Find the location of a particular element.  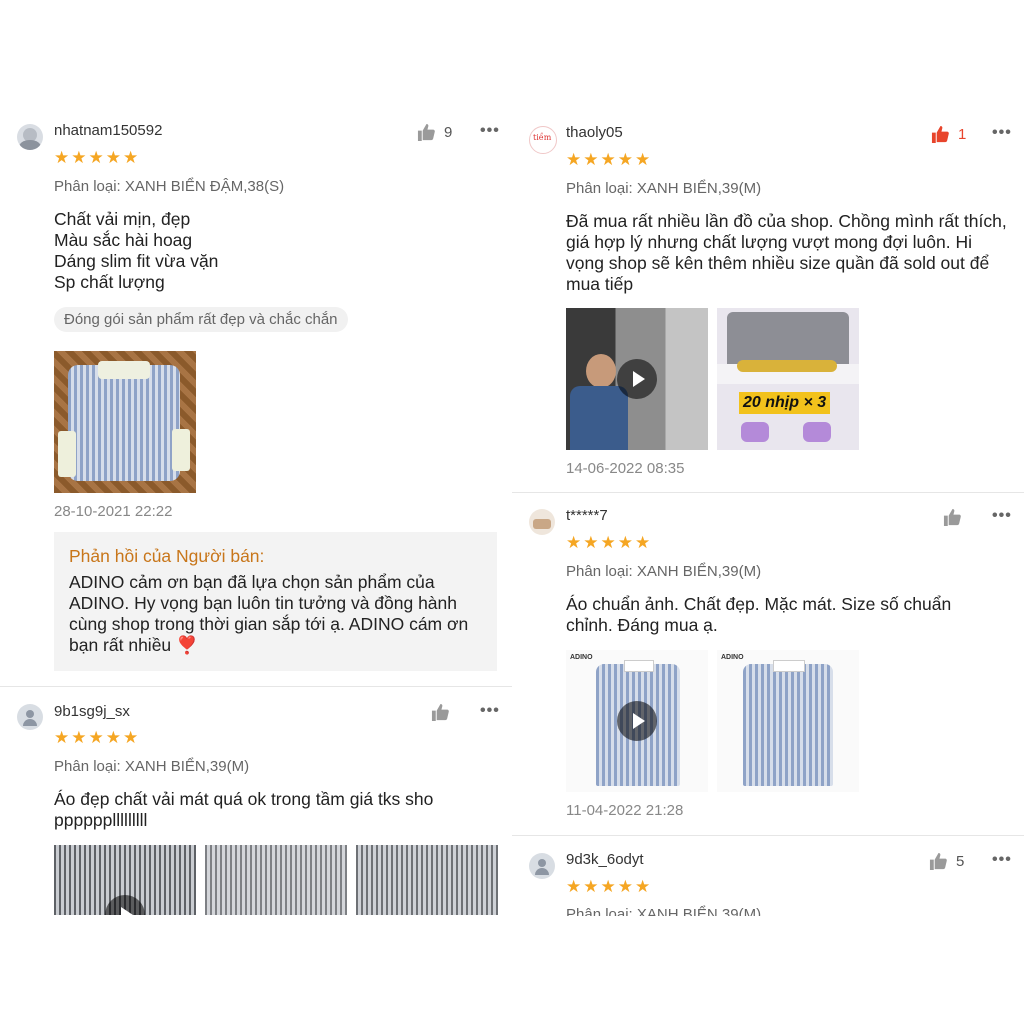

username: thaoly05 is located at coordinates (594, 132).